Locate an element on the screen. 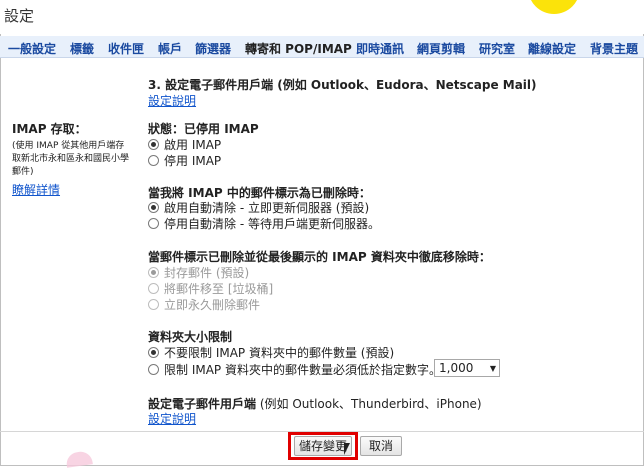 This screenshot has width=644, height=468. tab-themes: 背景主題 is located at coordinates (614, 48).